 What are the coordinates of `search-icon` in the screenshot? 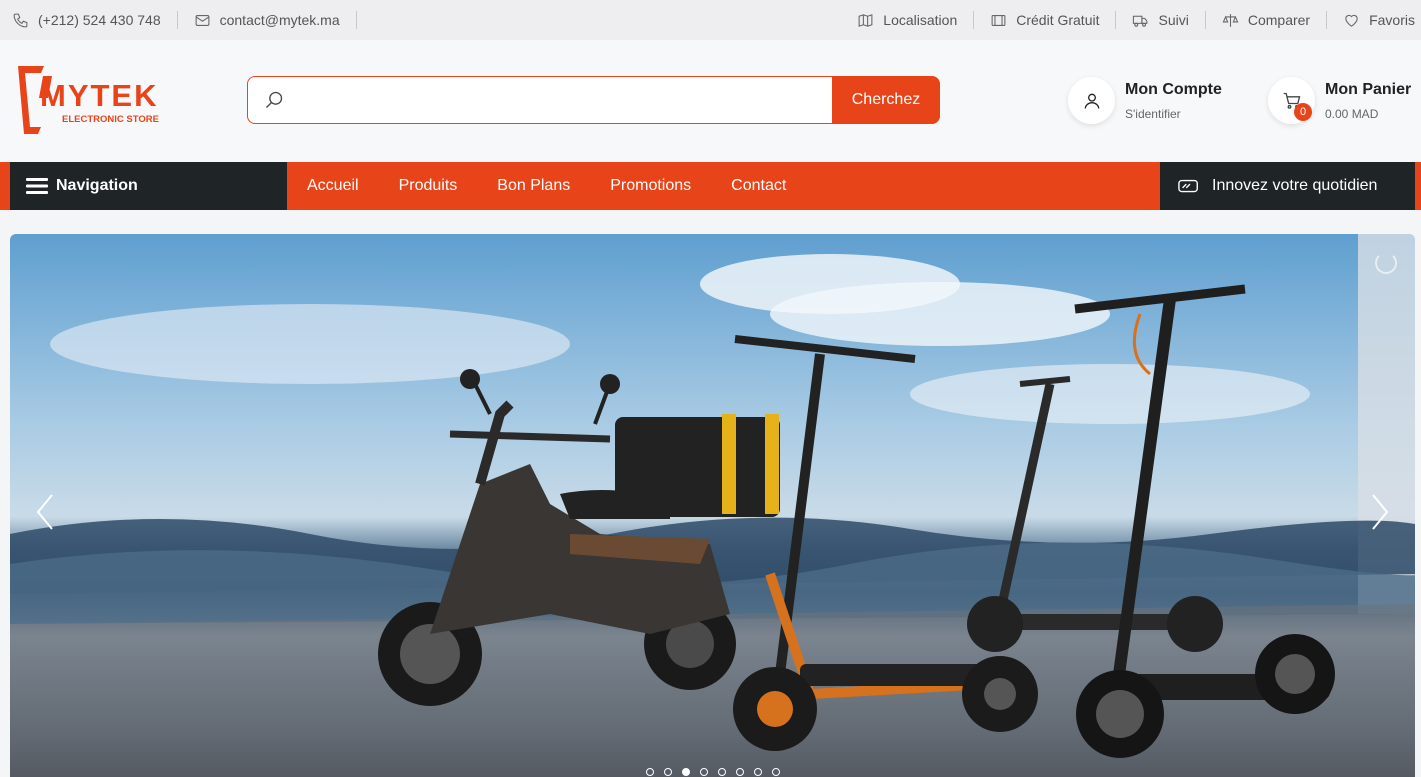 It's located at (274, 99).